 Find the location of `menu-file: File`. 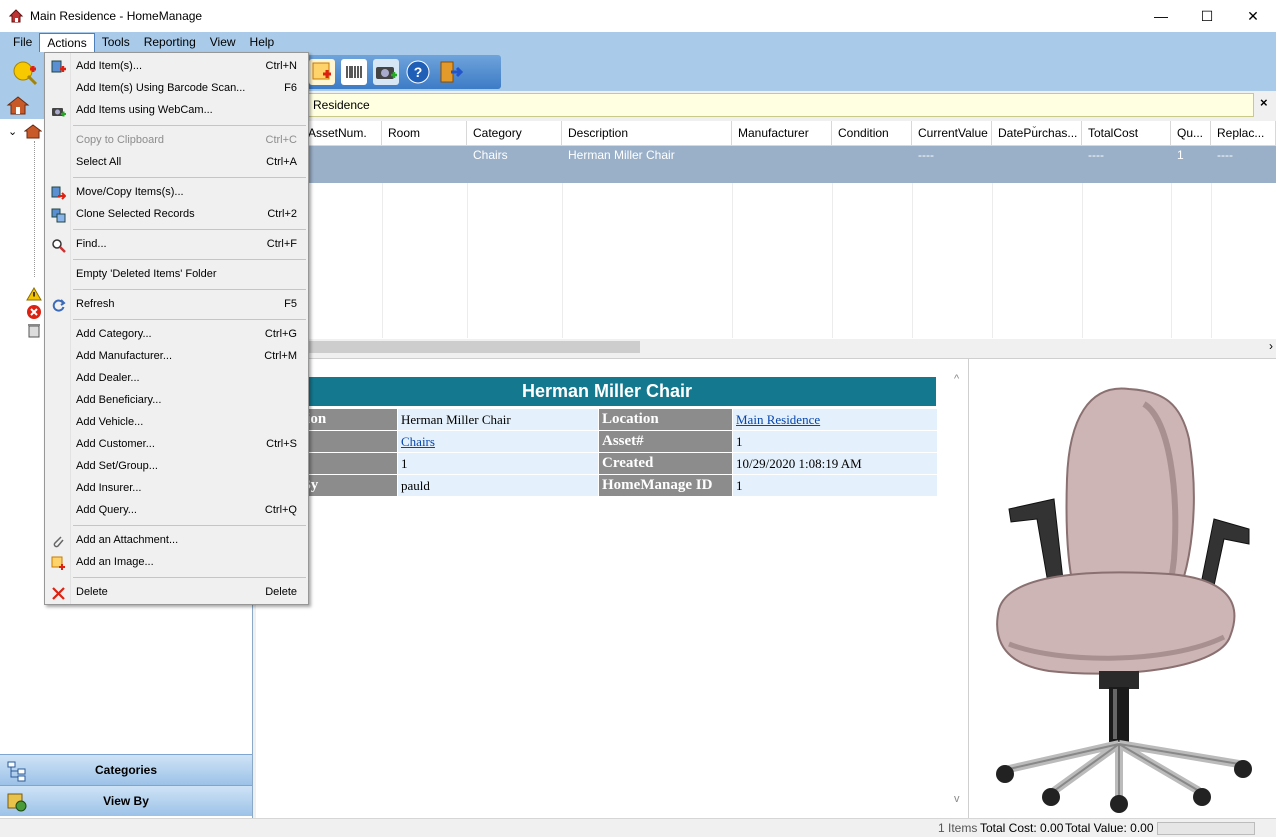

menu-file: File is located at coordinates (22, 42).